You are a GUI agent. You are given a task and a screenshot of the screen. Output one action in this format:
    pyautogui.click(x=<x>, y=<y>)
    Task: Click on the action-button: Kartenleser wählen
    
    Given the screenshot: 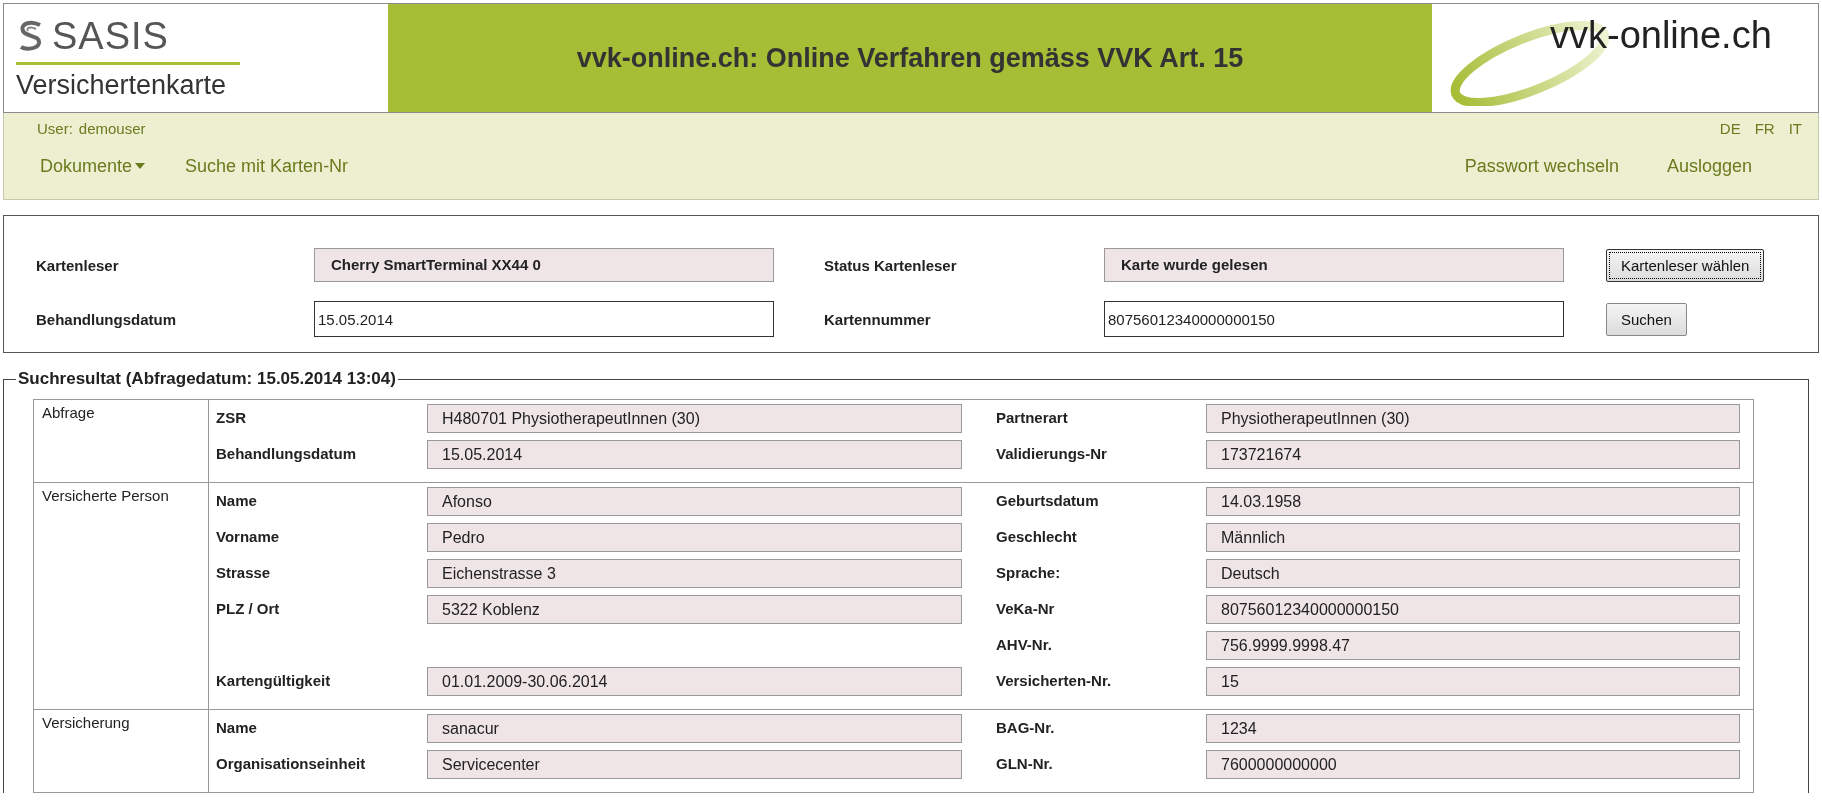 What is the action you would take?
    pyautogui.click(x=1685, y=265)
    